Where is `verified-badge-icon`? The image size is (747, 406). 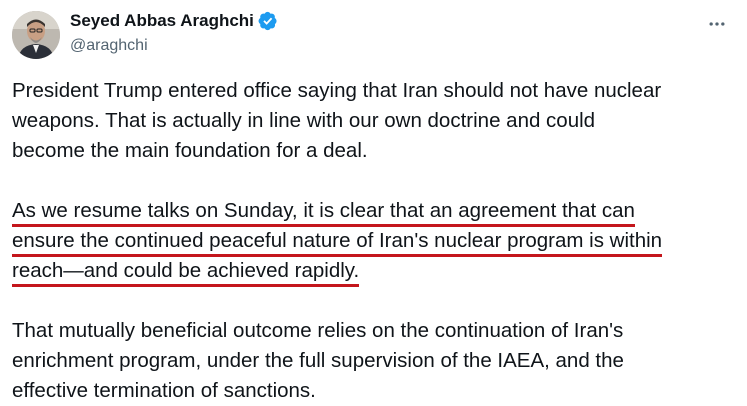 verified-badge-icon is located at coordinates (268, 21).